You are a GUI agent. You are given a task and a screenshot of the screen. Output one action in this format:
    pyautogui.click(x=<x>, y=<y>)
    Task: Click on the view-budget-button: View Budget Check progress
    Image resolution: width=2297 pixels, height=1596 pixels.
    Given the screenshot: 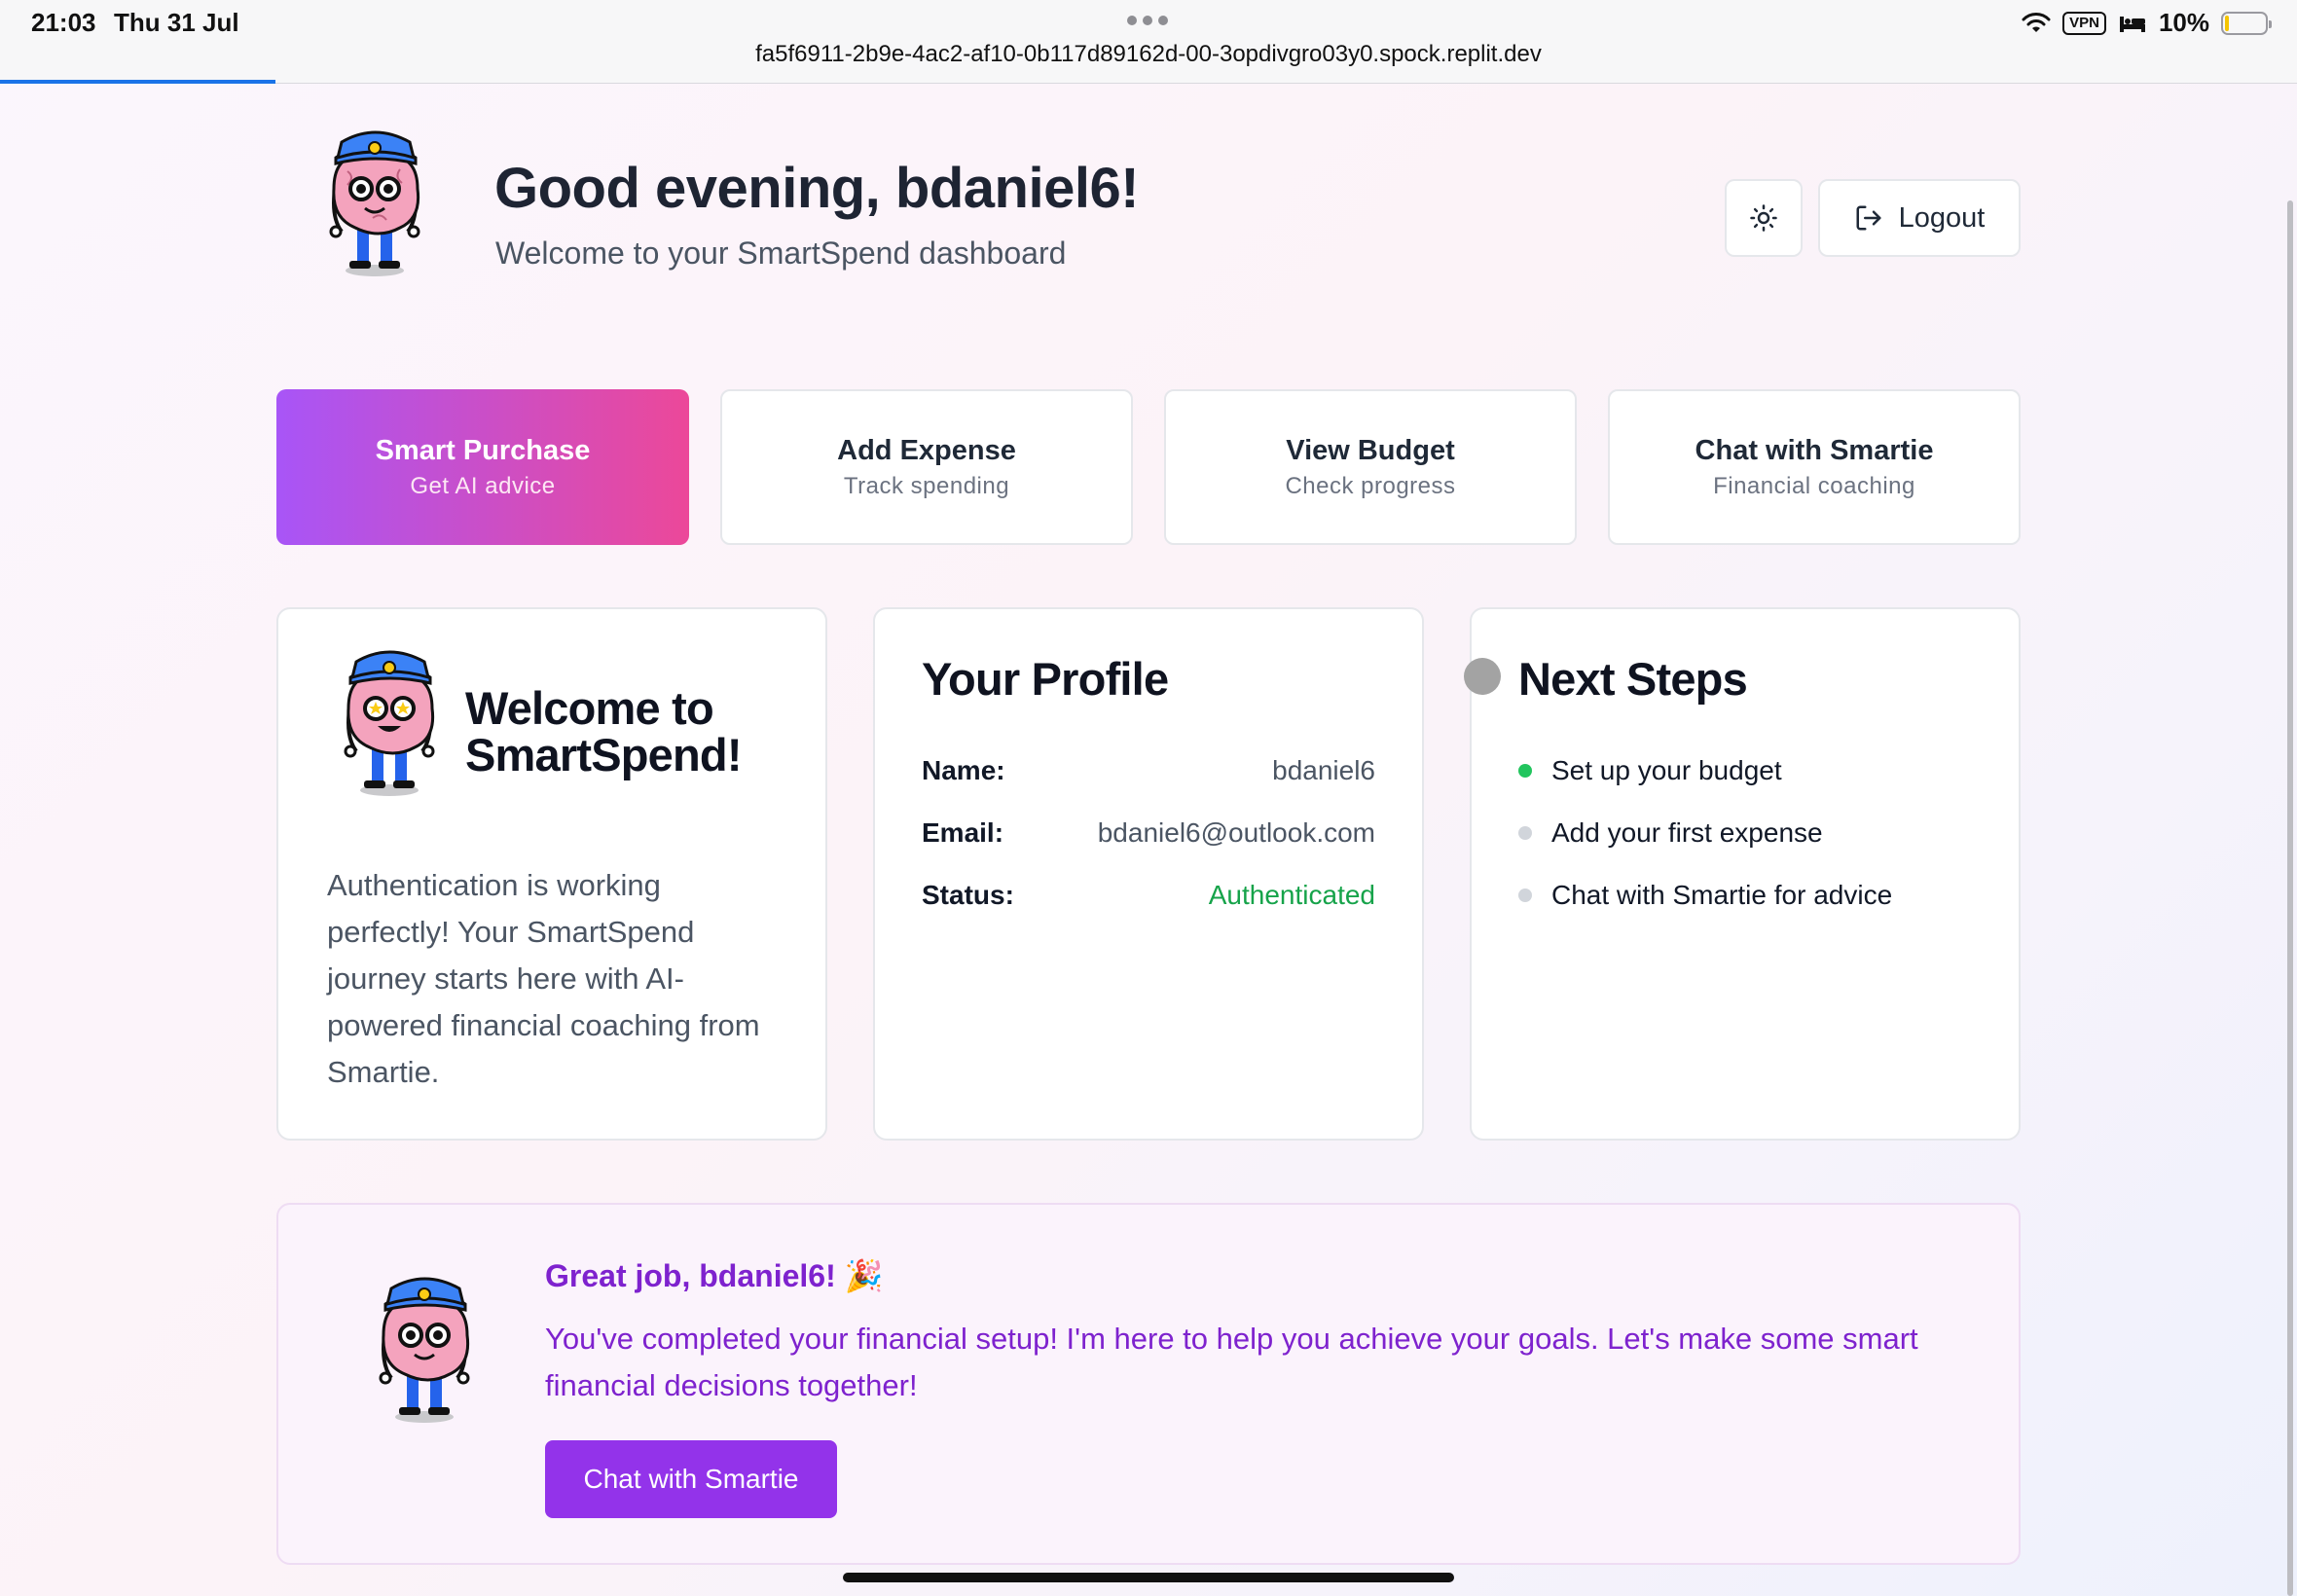 What is the action you would take?
    pyautogui.click(x=1370, y=467)
    